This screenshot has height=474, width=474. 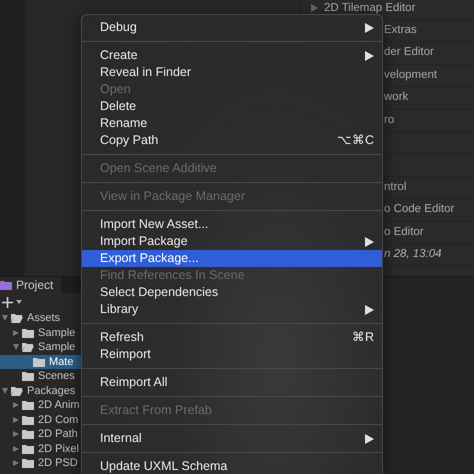 What do you see at coordinates (396, 98) in the screenshot?
I see `package-name: work` at bounding box center [396, 98].